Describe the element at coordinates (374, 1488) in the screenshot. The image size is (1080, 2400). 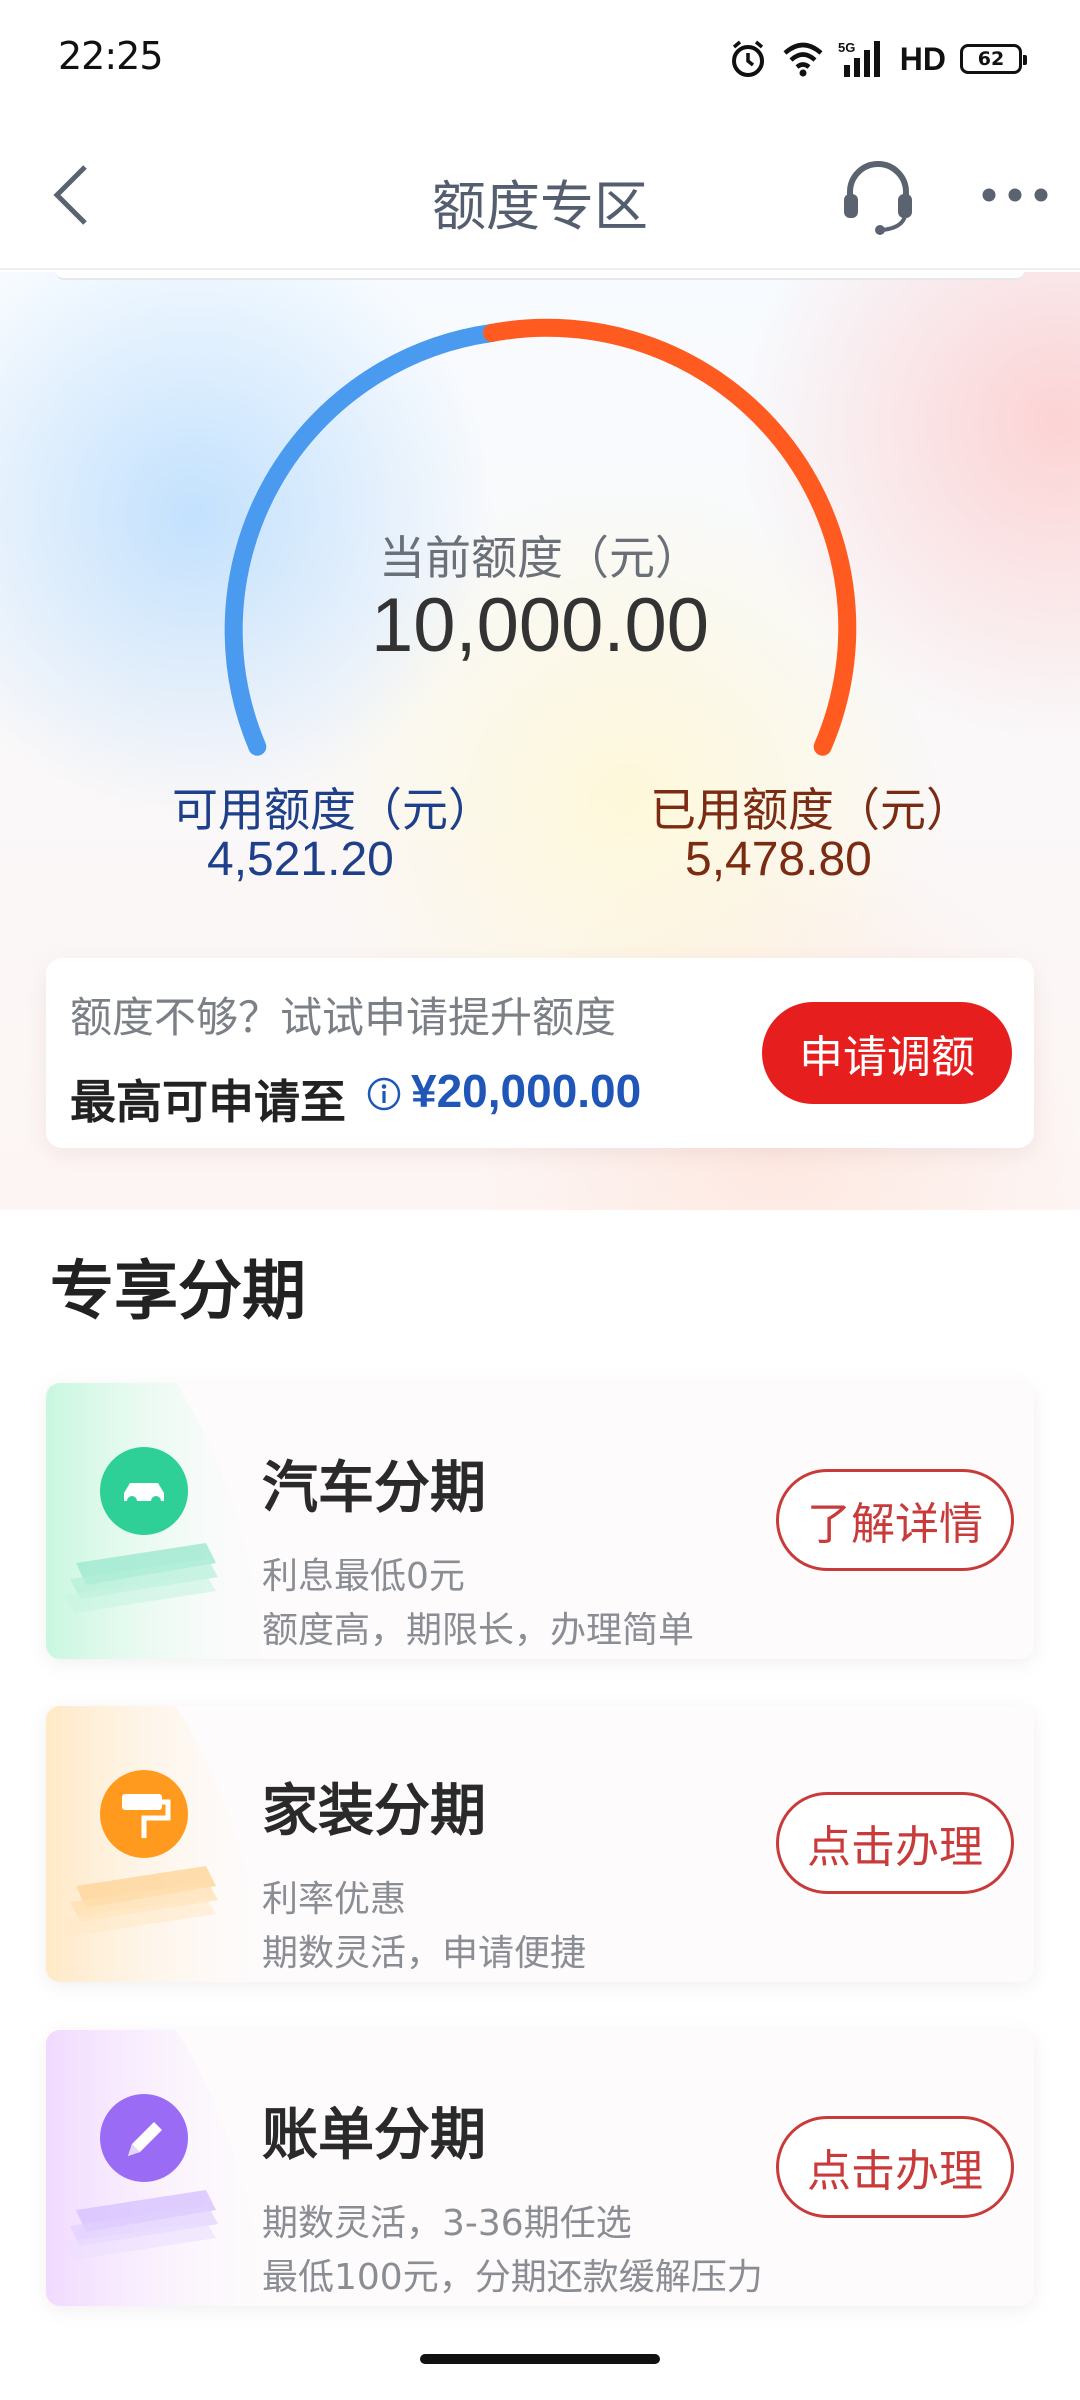
I see `plan-title: 汽车分期` at that location.